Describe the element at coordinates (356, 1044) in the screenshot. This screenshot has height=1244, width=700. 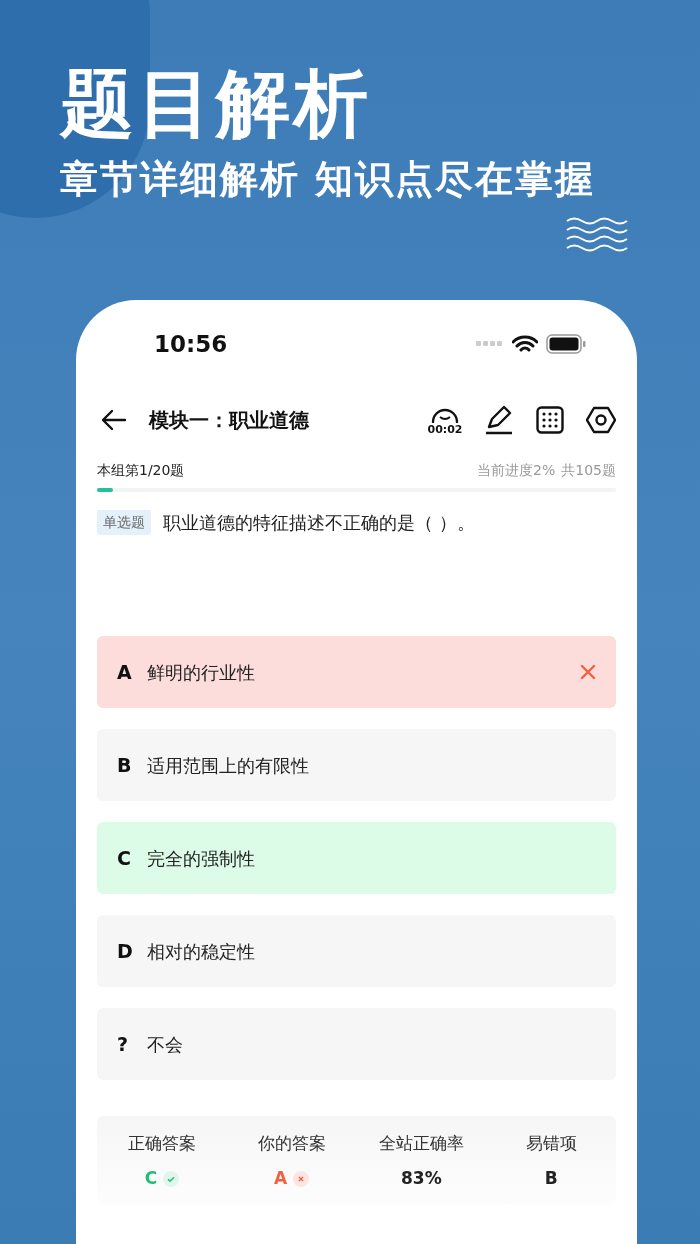
I see `answer-option: ? 不会` at that location.